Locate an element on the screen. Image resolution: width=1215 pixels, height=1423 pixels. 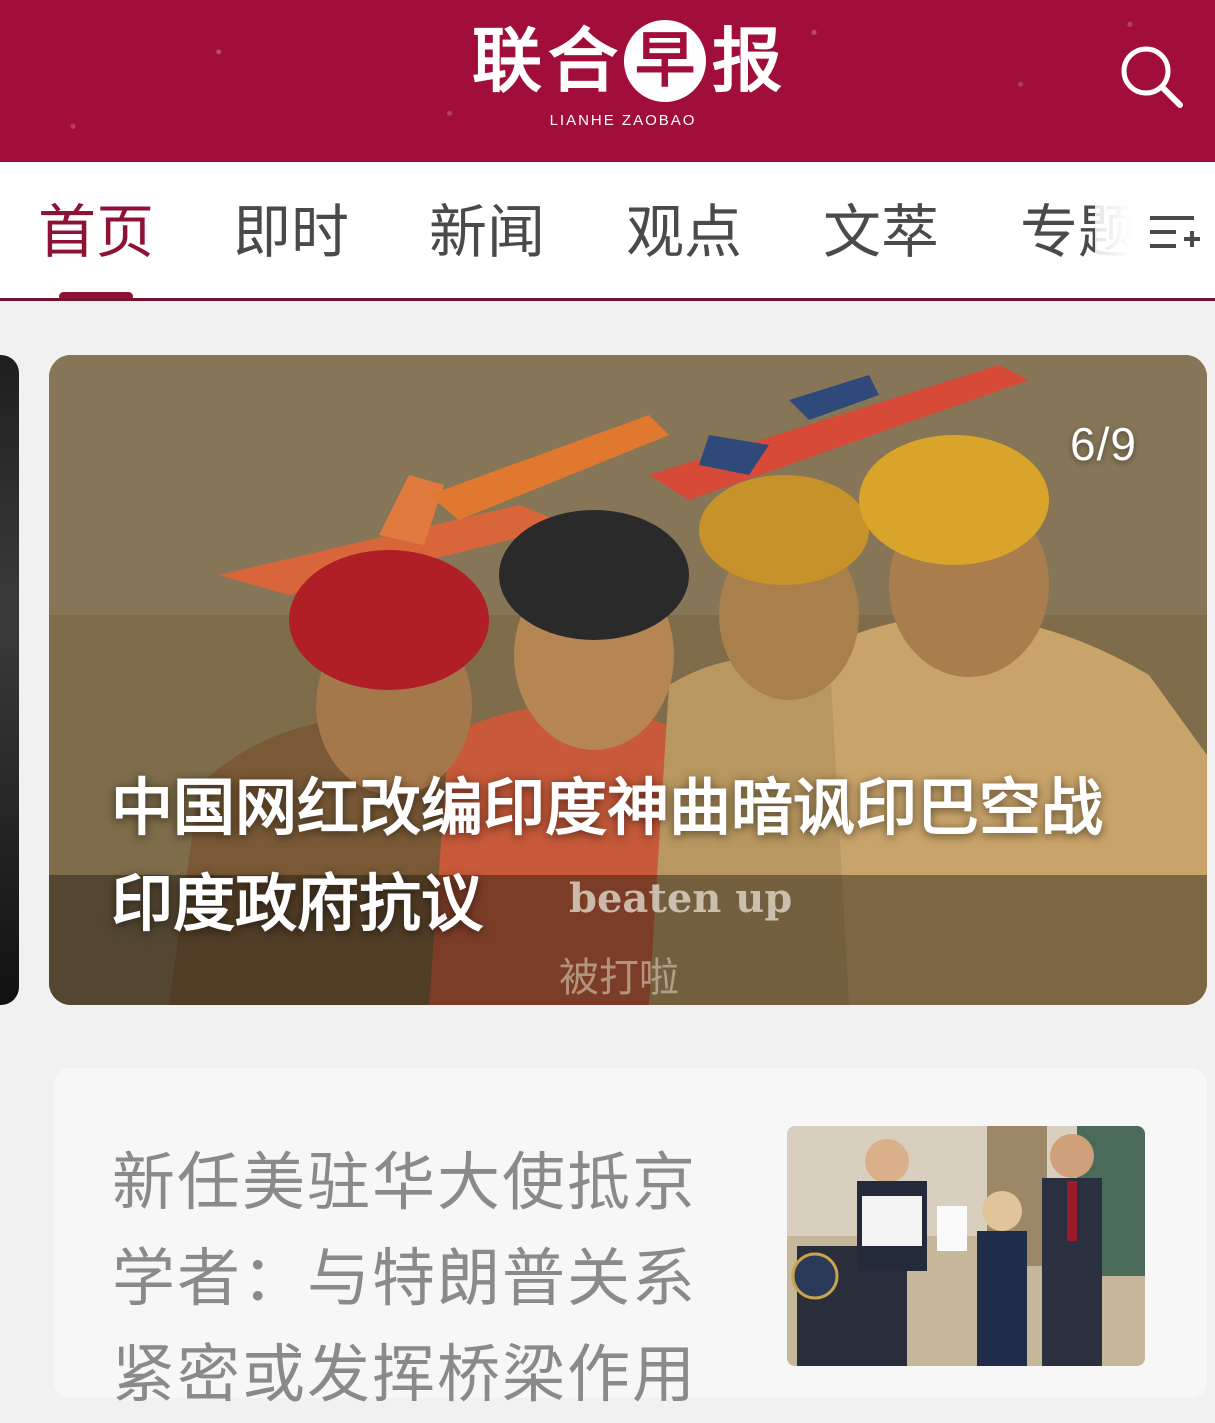
search-button is located at coordinates (1152, 77).